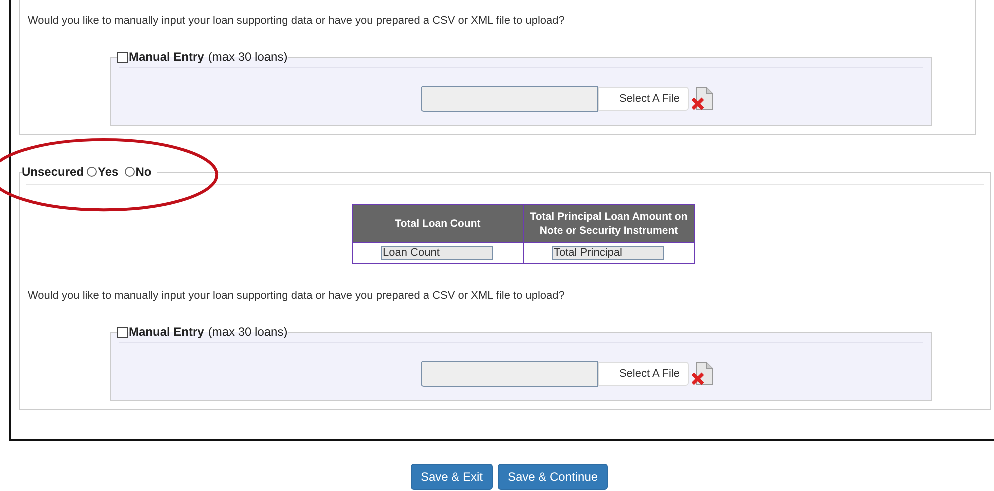 This screenshot has height=491, width=994. I want to click on radio-label: Yes, so click(108, 172).